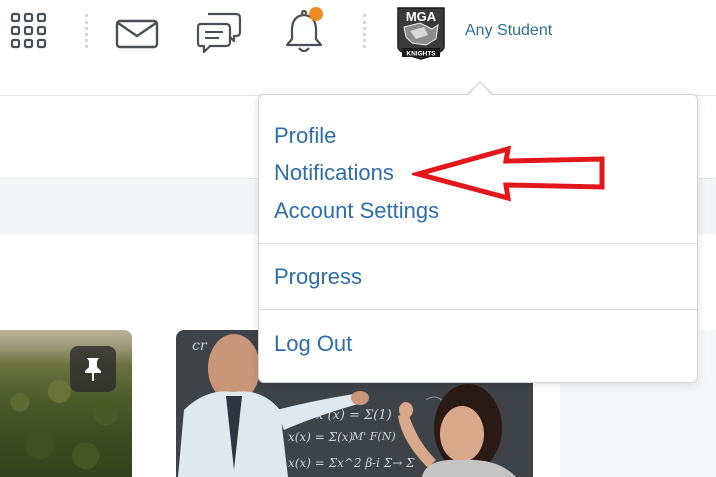 The image size is (716, 477). I want to click on menu-caret-fill, so click(480, 89).